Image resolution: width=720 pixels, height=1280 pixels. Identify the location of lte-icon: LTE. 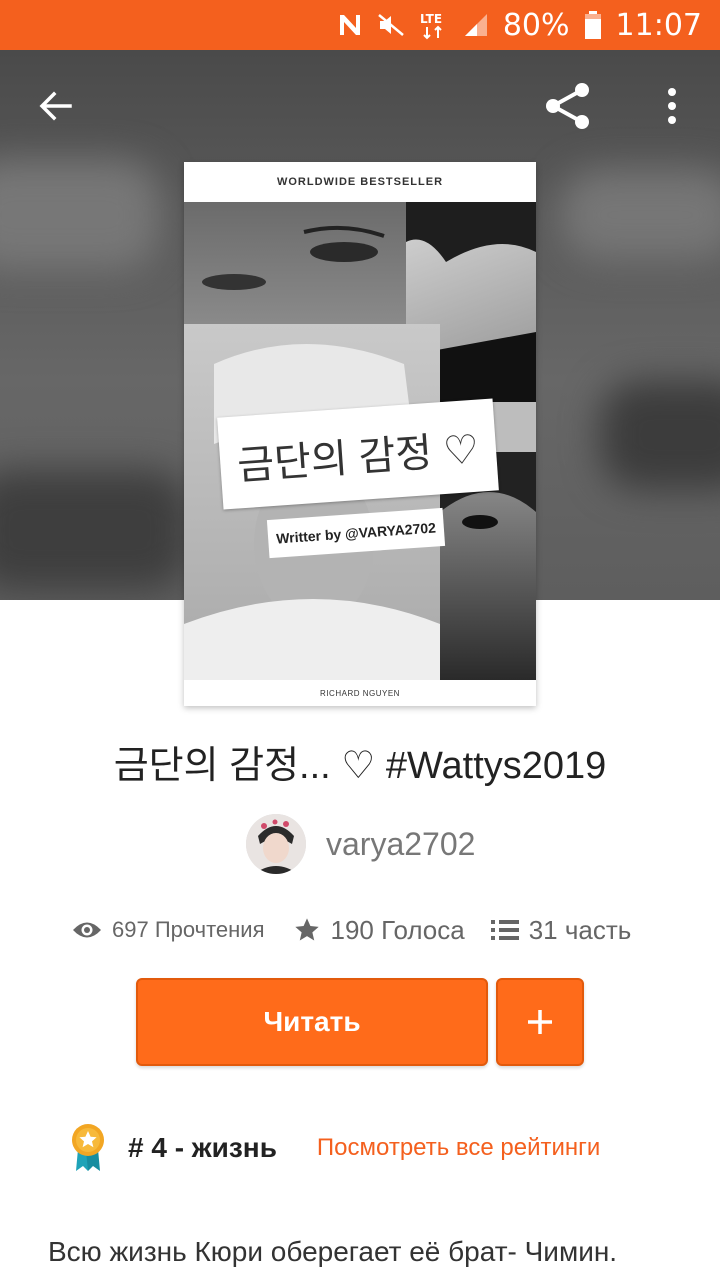
(434, 25).